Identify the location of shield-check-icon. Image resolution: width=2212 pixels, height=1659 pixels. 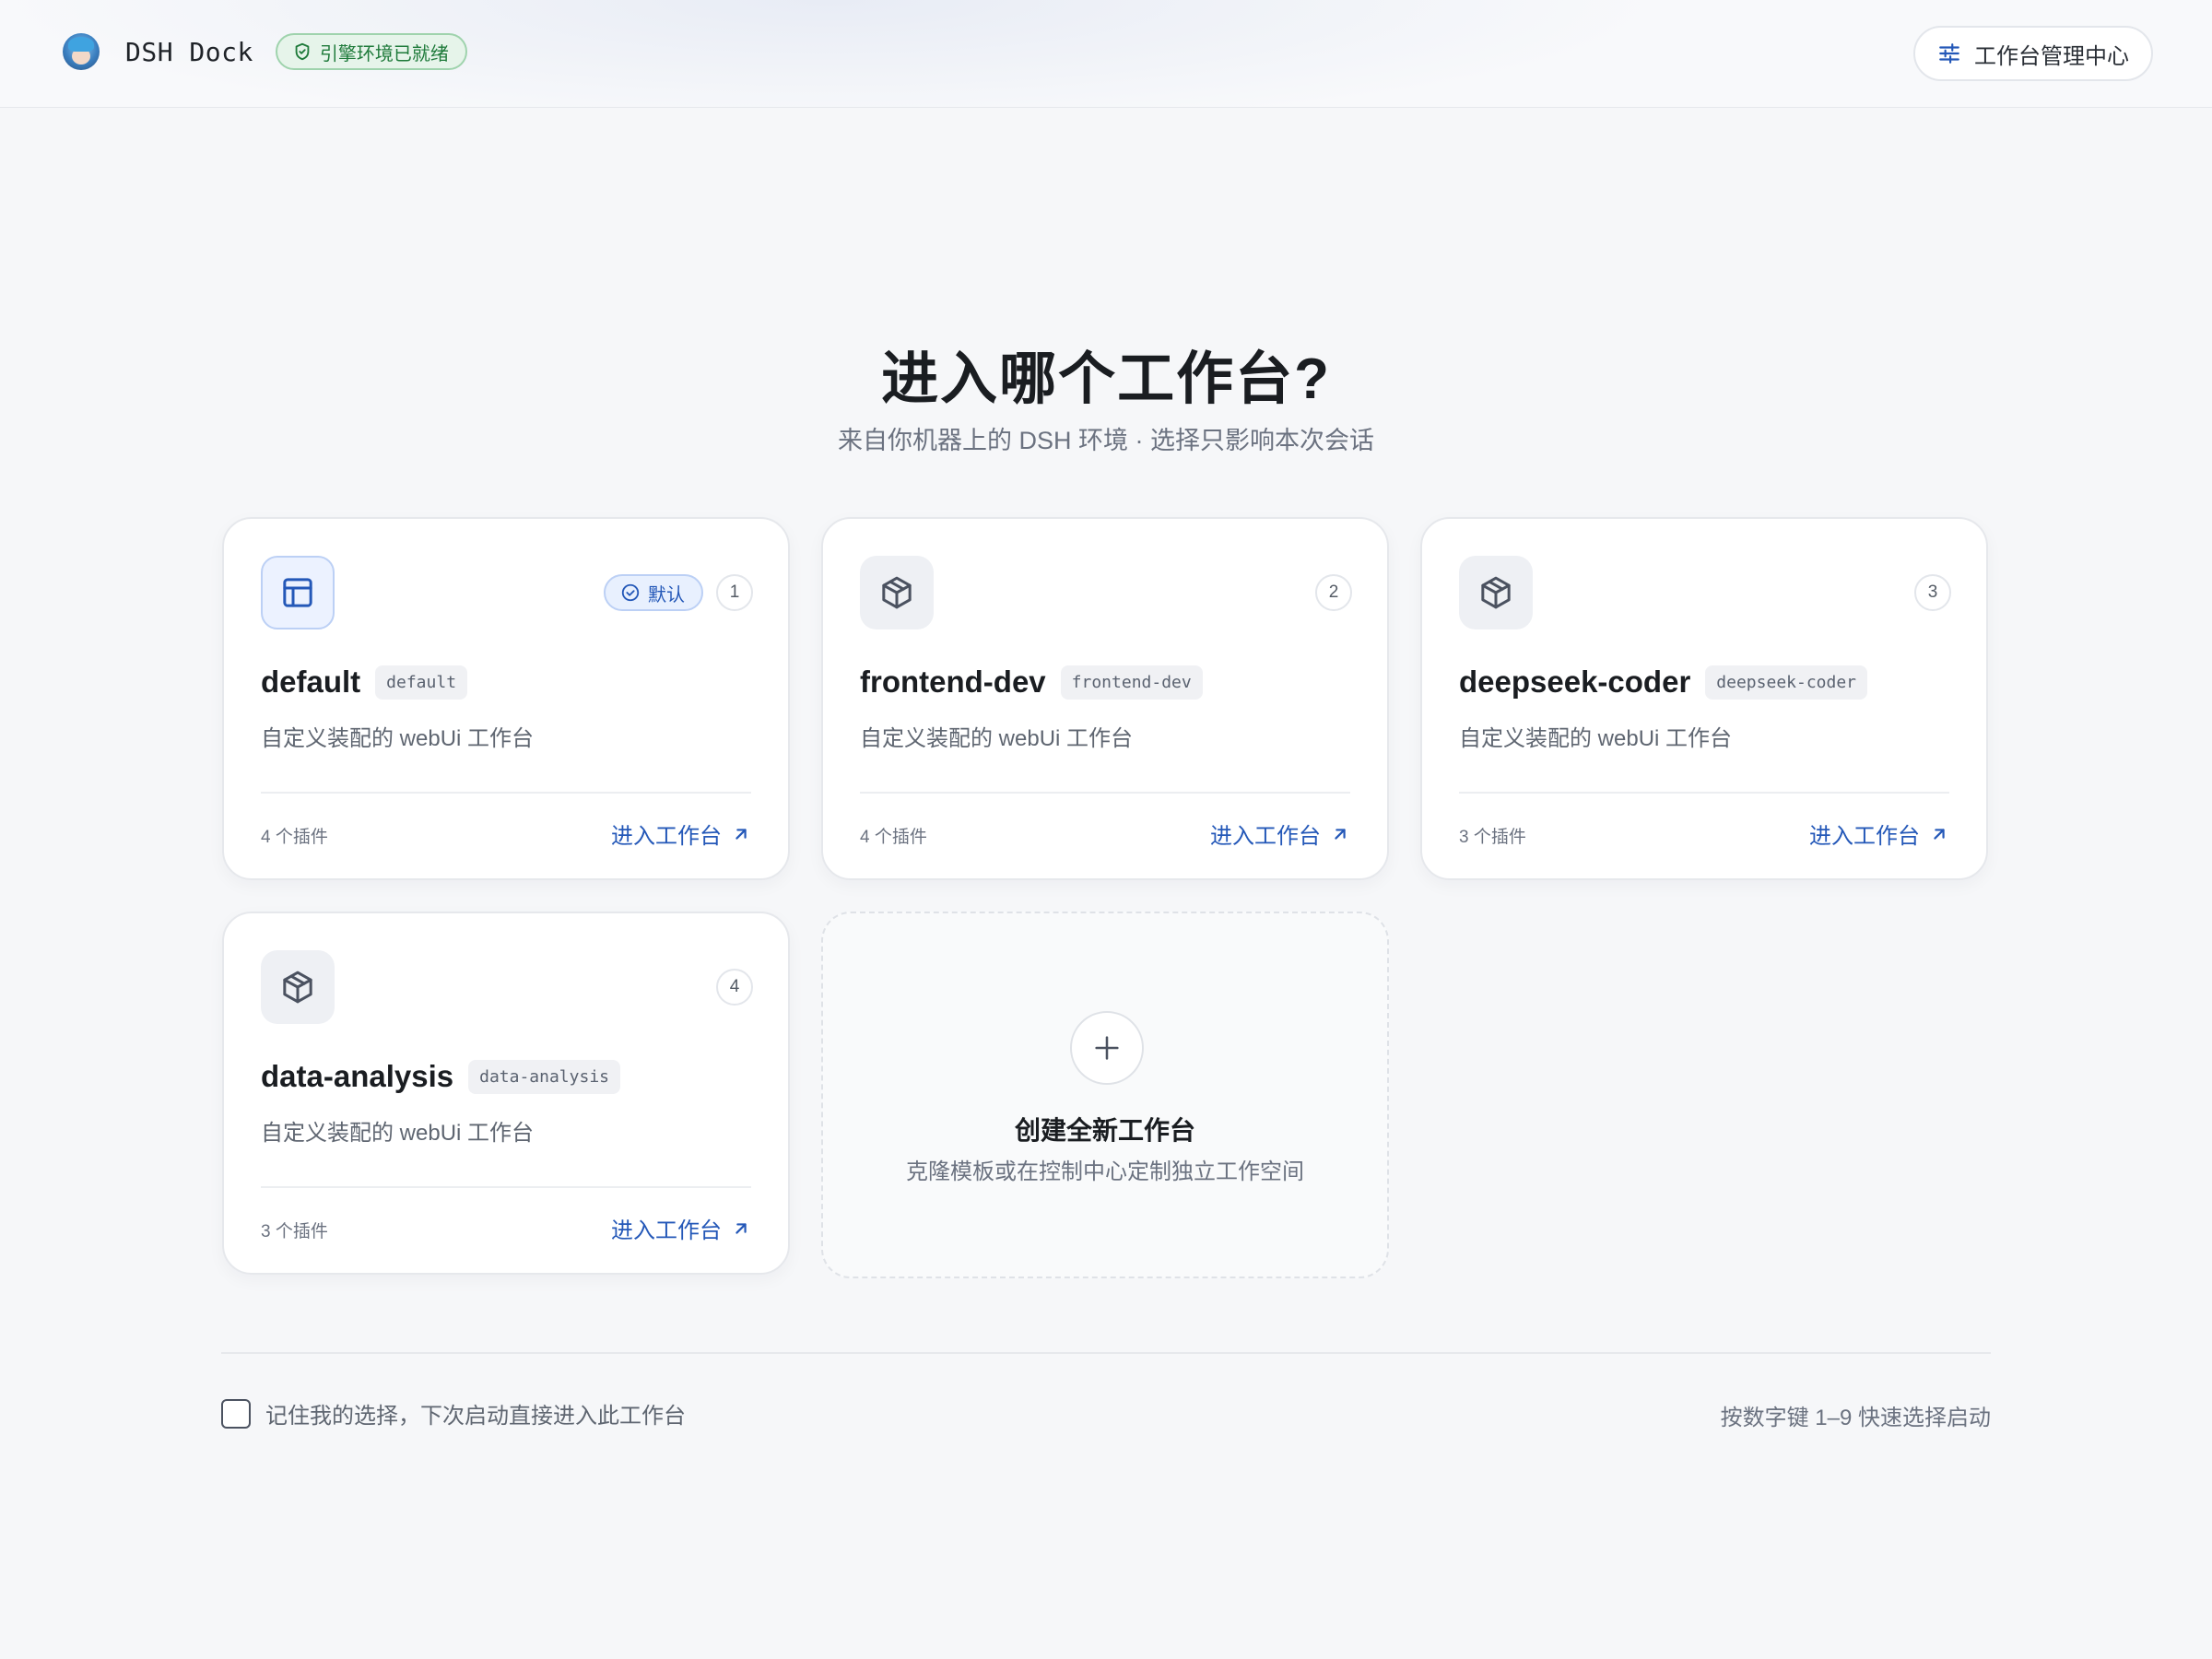
(302, 51).